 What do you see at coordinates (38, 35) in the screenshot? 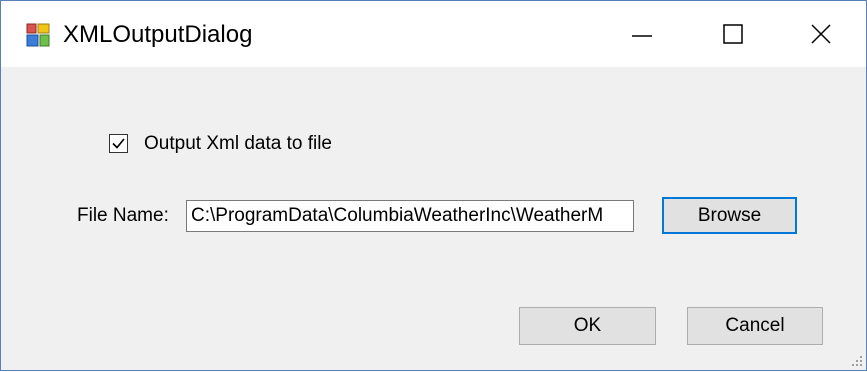
I see `app-window-icon` at bounding box center [38, 35].